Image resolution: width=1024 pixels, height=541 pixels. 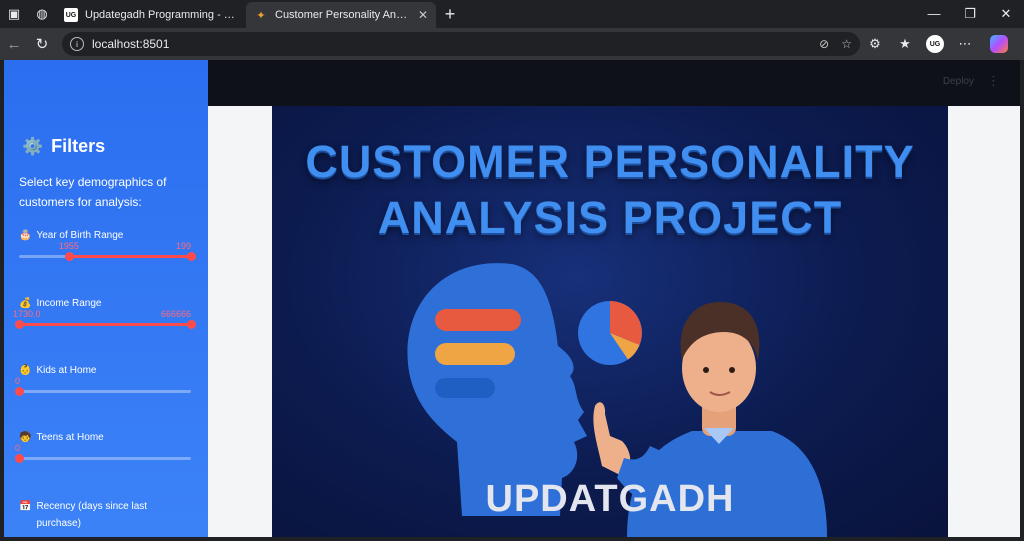 I want to click on slider-values: 1730.0 666666, so click(x=102, y=315).